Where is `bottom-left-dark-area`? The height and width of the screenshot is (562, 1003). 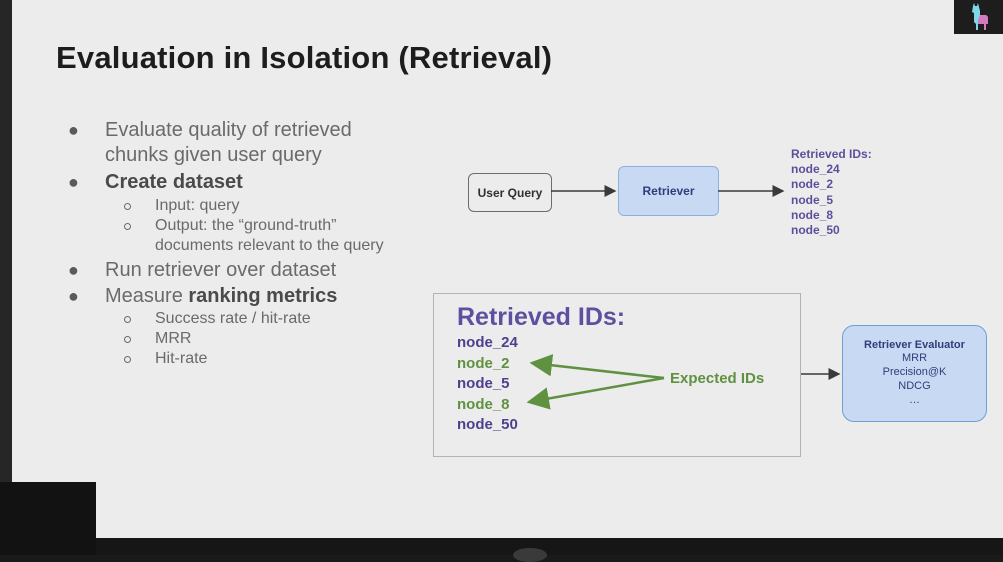
bottom-left-dark-area is located at coordinates (48, 518).